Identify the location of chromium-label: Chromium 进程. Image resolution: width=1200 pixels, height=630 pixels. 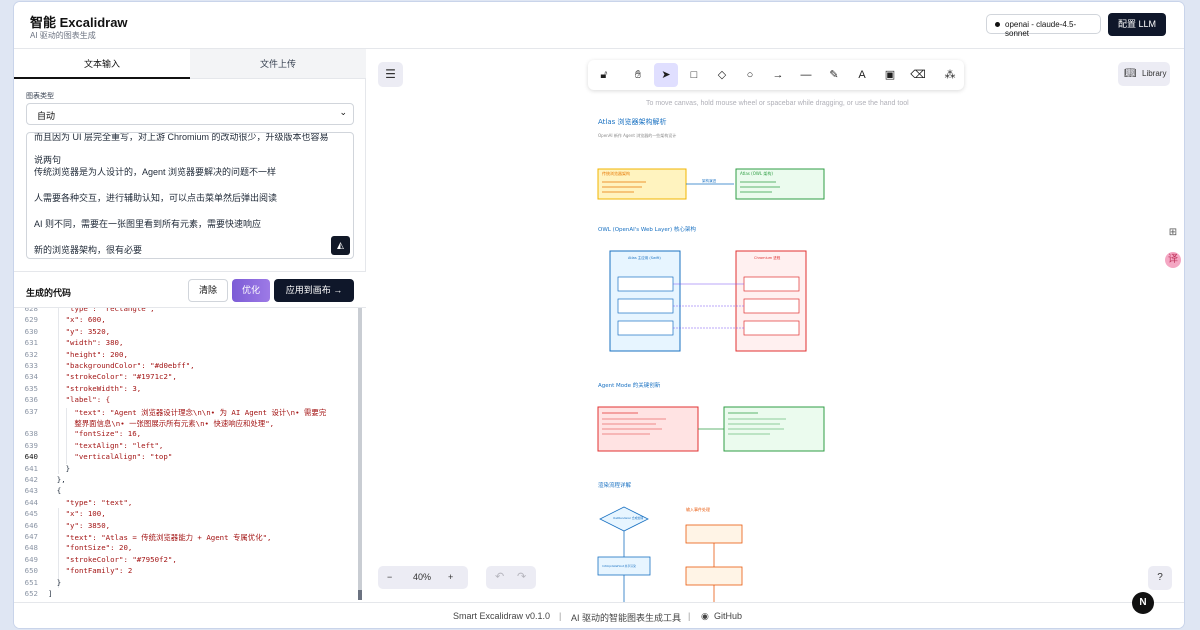
(767, 257).